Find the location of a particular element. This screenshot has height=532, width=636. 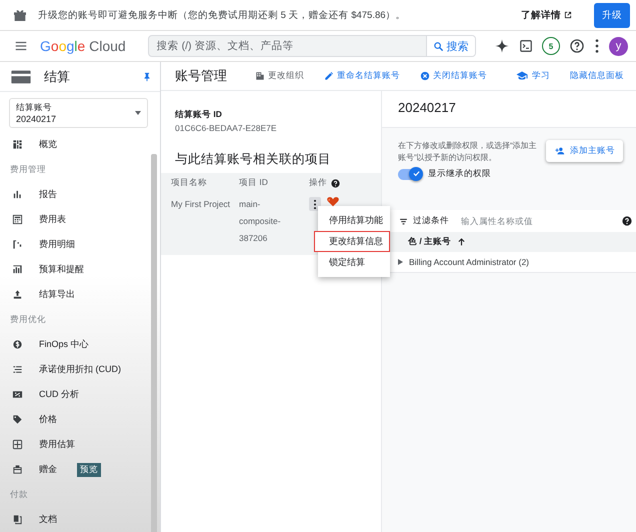

nav-item: 价格 is located at coordinates (74, 419).